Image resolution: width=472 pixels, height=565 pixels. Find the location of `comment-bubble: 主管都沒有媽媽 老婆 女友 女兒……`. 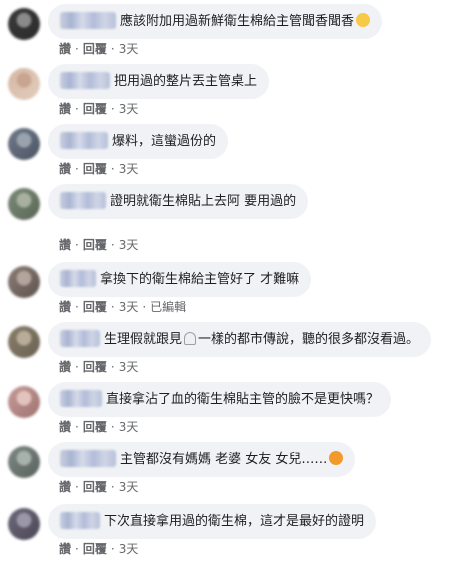

comment-bubble: 主管都沒有媽媽 老婆 女友 女兒…… is located at coordinates (202, 459).